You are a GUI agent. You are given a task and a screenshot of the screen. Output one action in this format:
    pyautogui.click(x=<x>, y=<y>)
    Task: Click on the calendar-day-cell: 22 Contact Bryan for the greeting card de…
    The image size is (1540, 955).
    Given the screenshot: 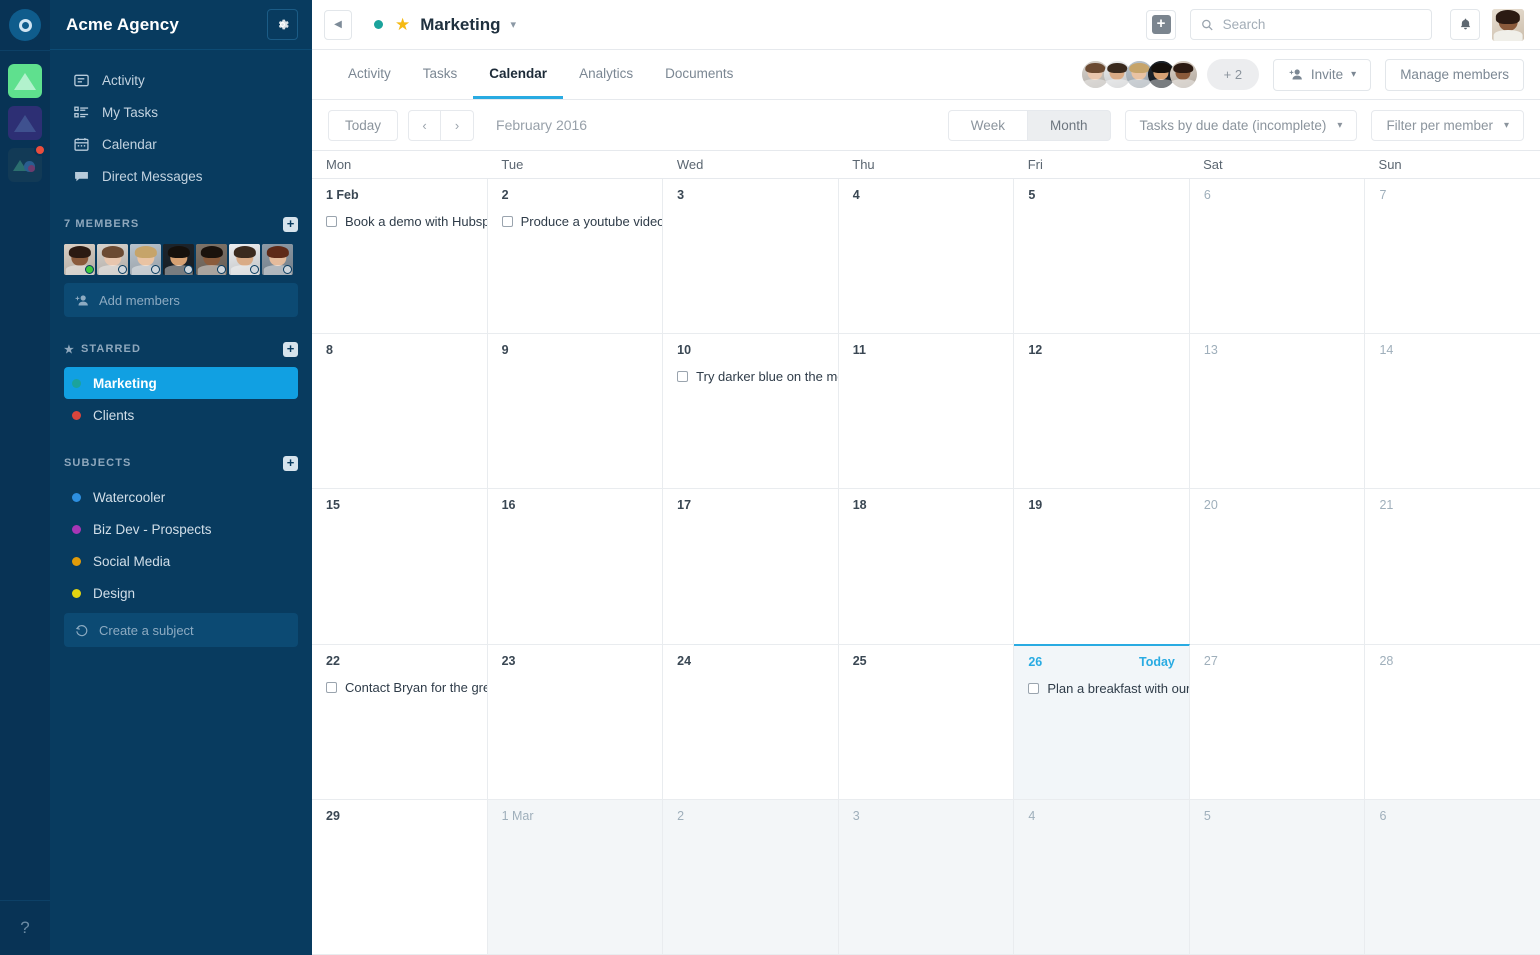 What is the action you would take?
    pyautogui.click(x=400, y=721)
    